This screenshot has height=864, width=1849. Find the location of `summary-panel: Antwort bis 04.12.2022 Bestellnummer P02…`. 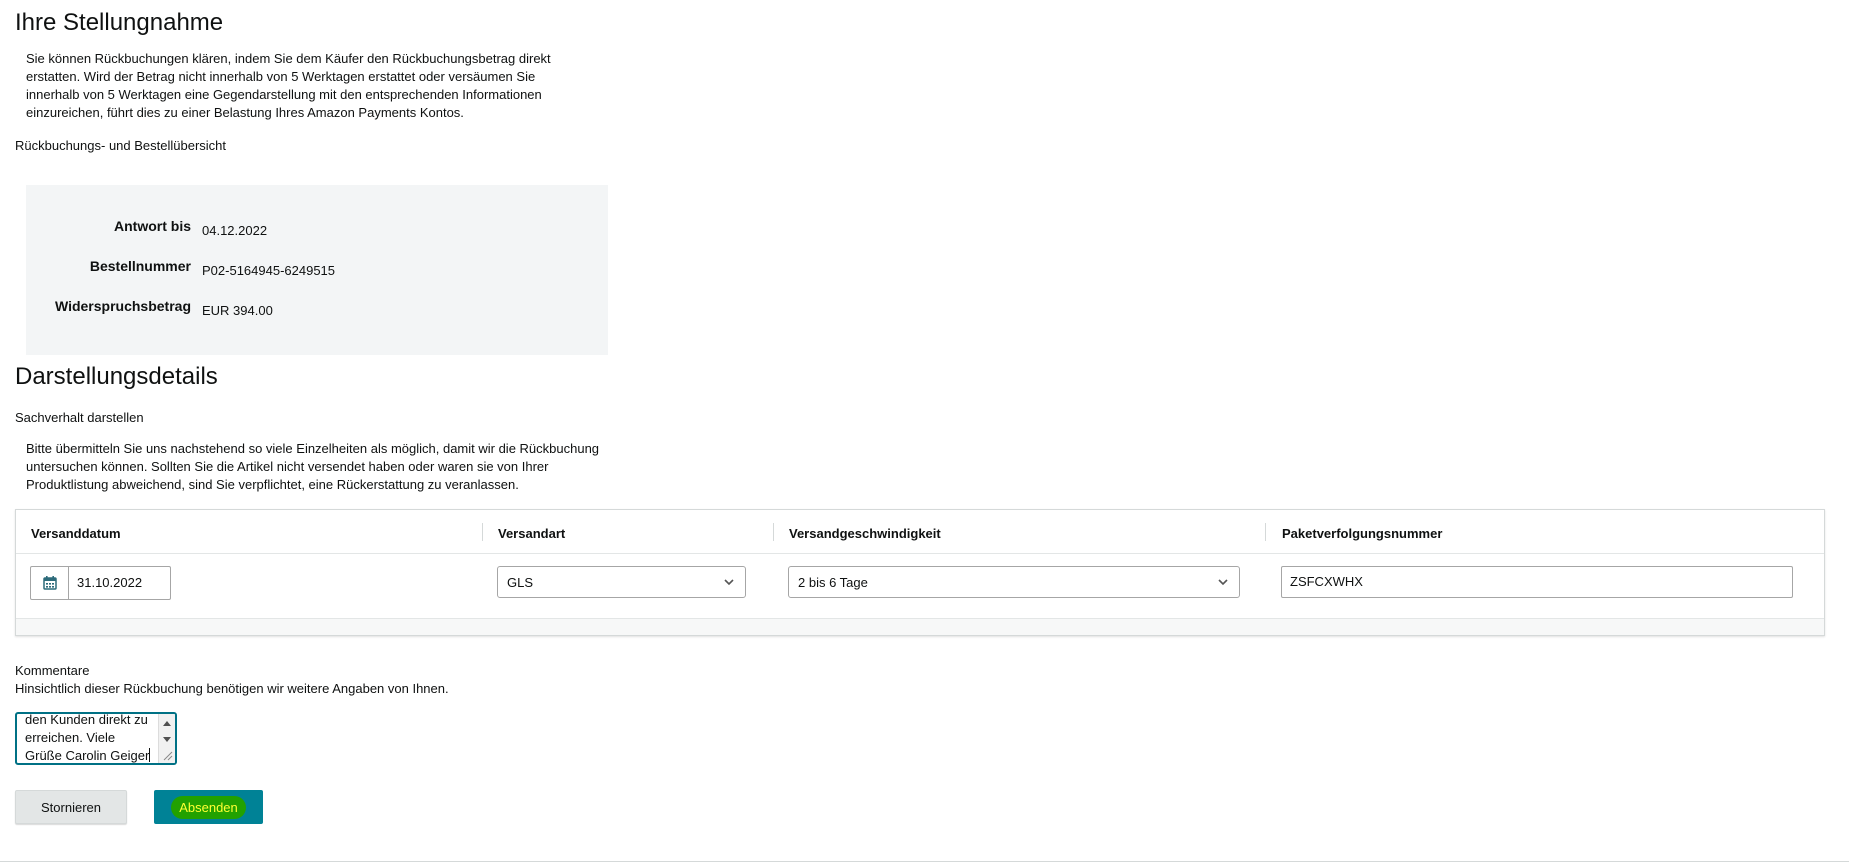

summary-panel: Antwort bis 04.12.2022 Bestellnummer P02… is located at coordinates (317, 270).